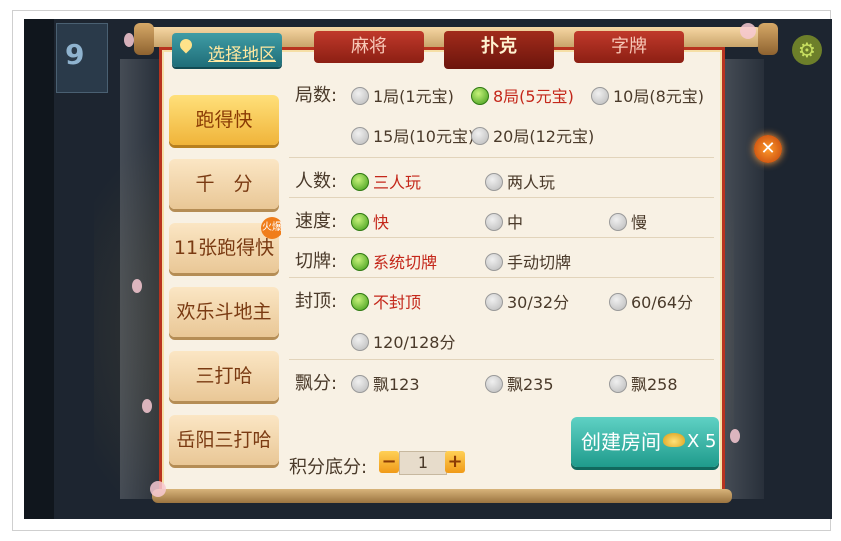  What do you see at coordinates (539, 262) in the screenshot?
I see `option-text: 手动切牌` at bounding box center [539, 262].